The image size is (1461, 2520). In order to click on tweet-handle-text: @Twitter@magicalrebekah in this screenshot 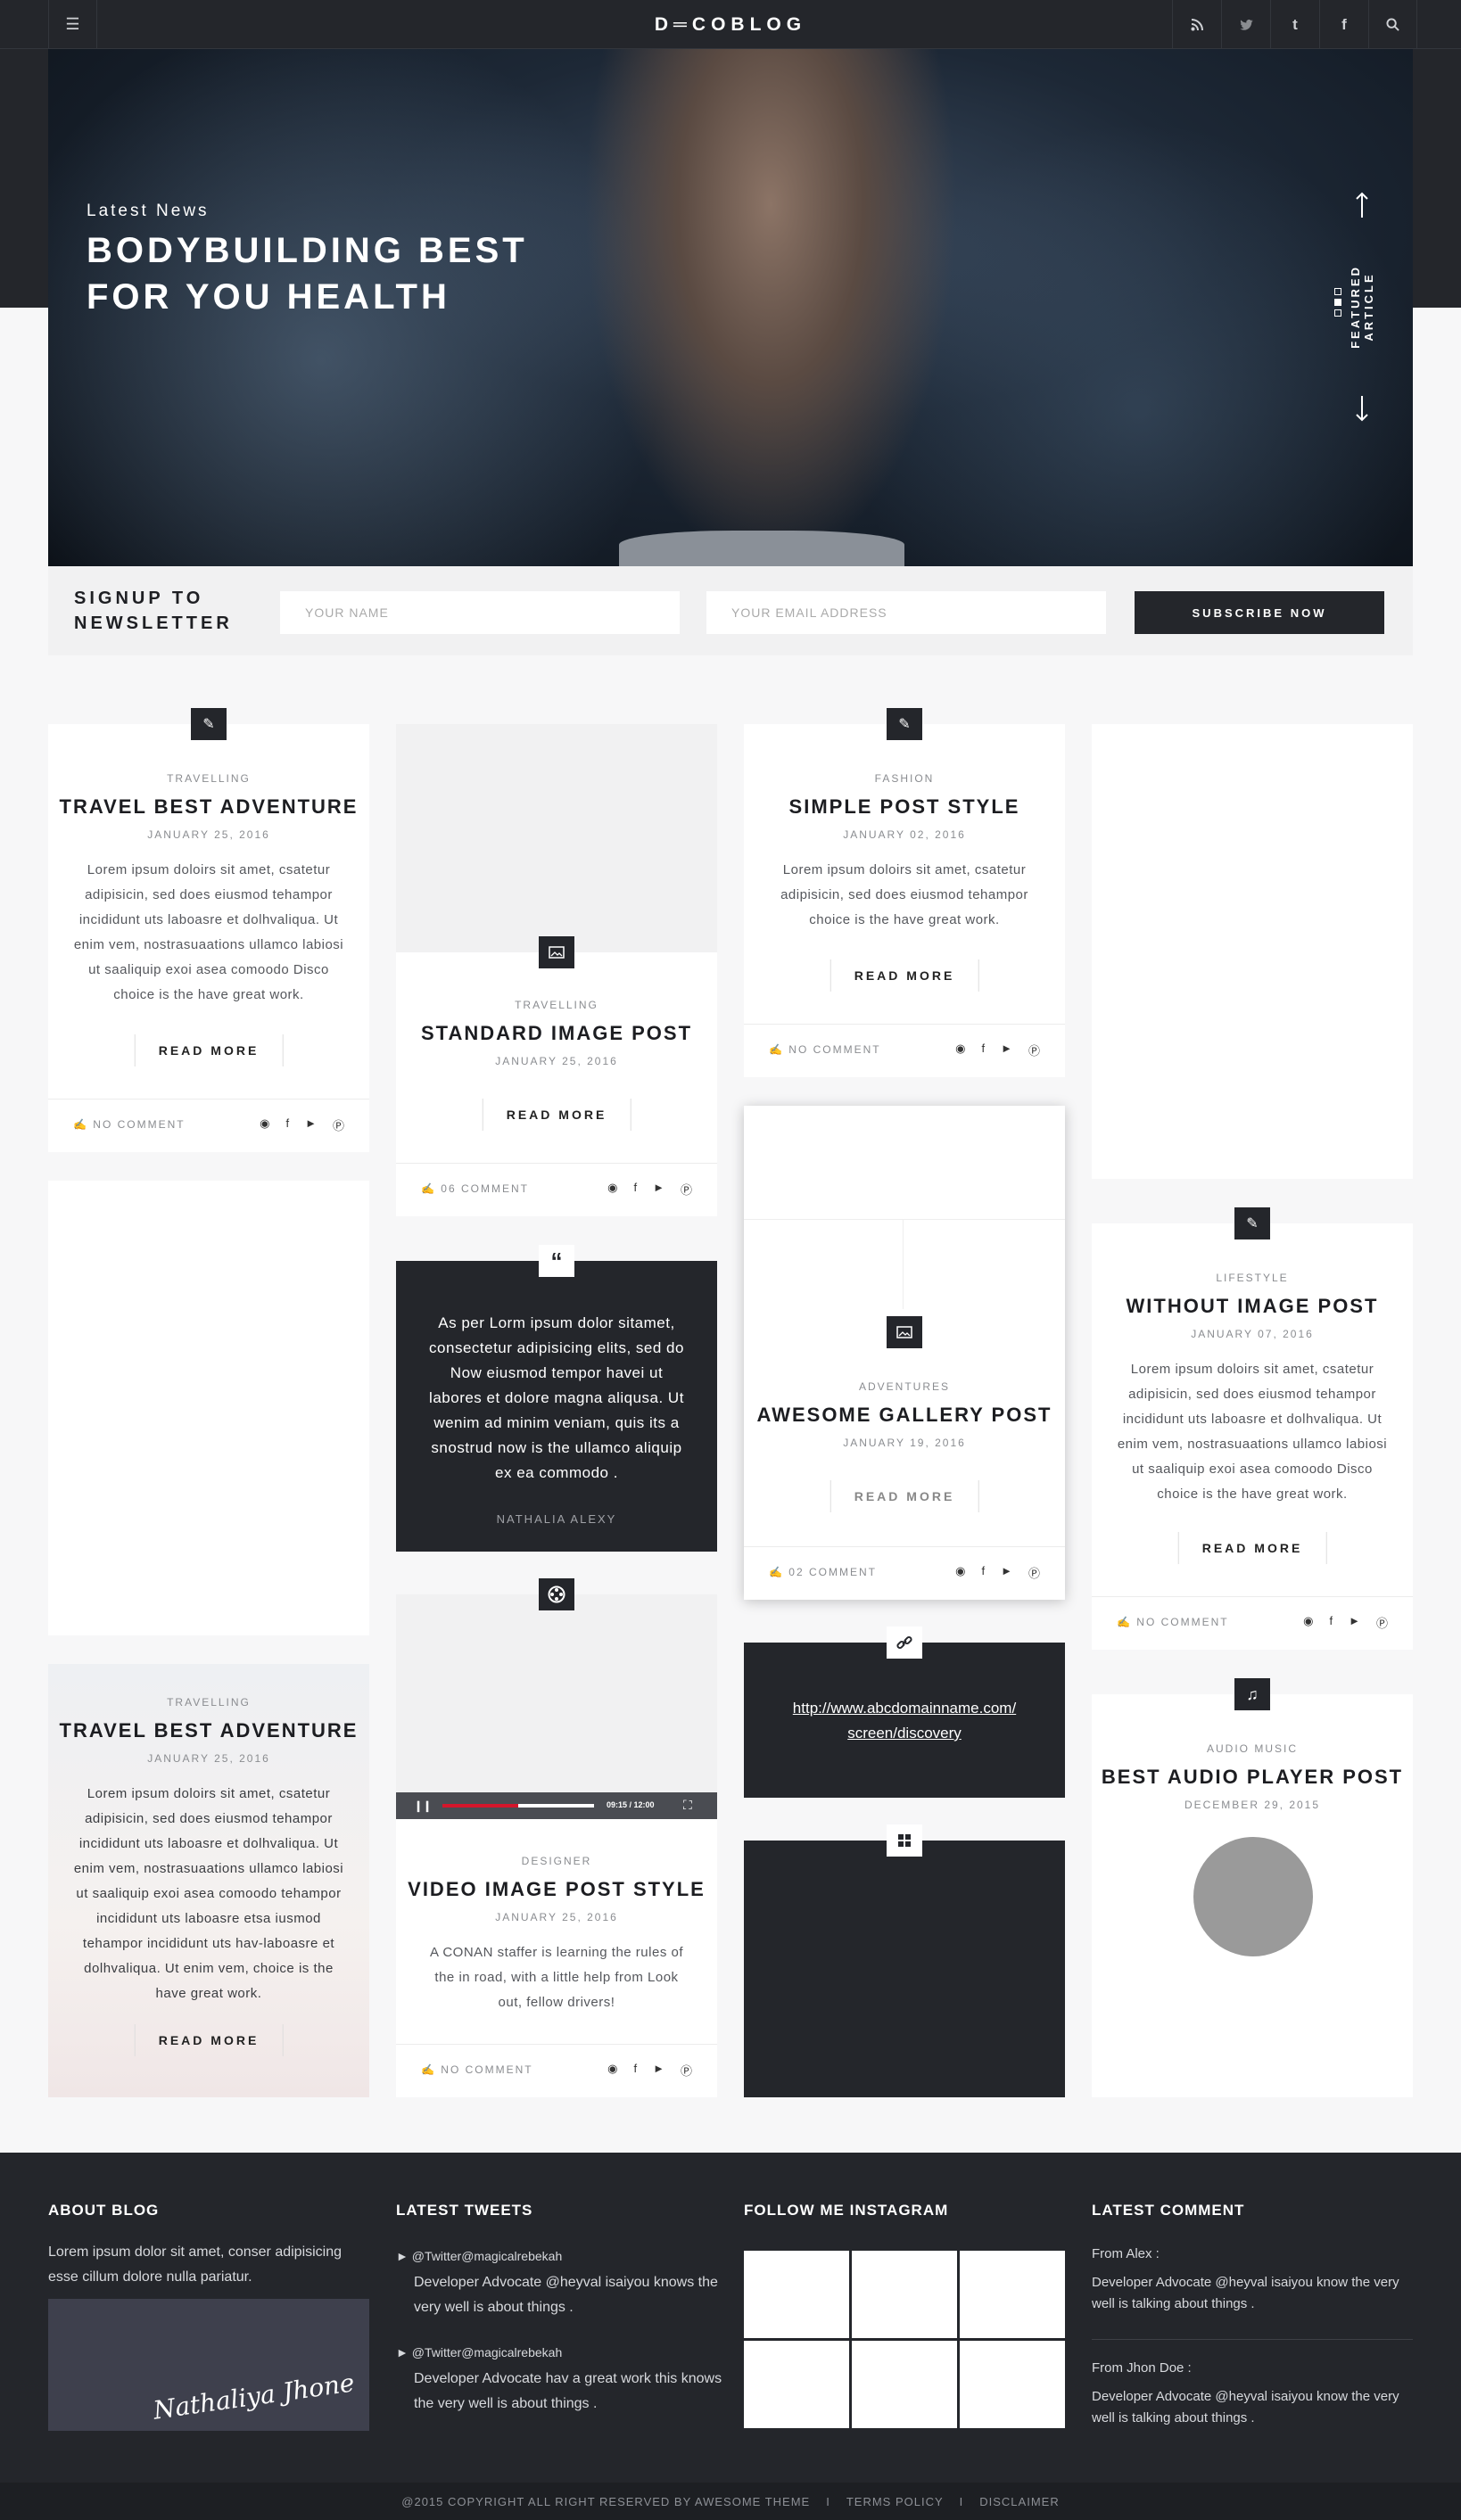, I will do `click(487, 2256)`.